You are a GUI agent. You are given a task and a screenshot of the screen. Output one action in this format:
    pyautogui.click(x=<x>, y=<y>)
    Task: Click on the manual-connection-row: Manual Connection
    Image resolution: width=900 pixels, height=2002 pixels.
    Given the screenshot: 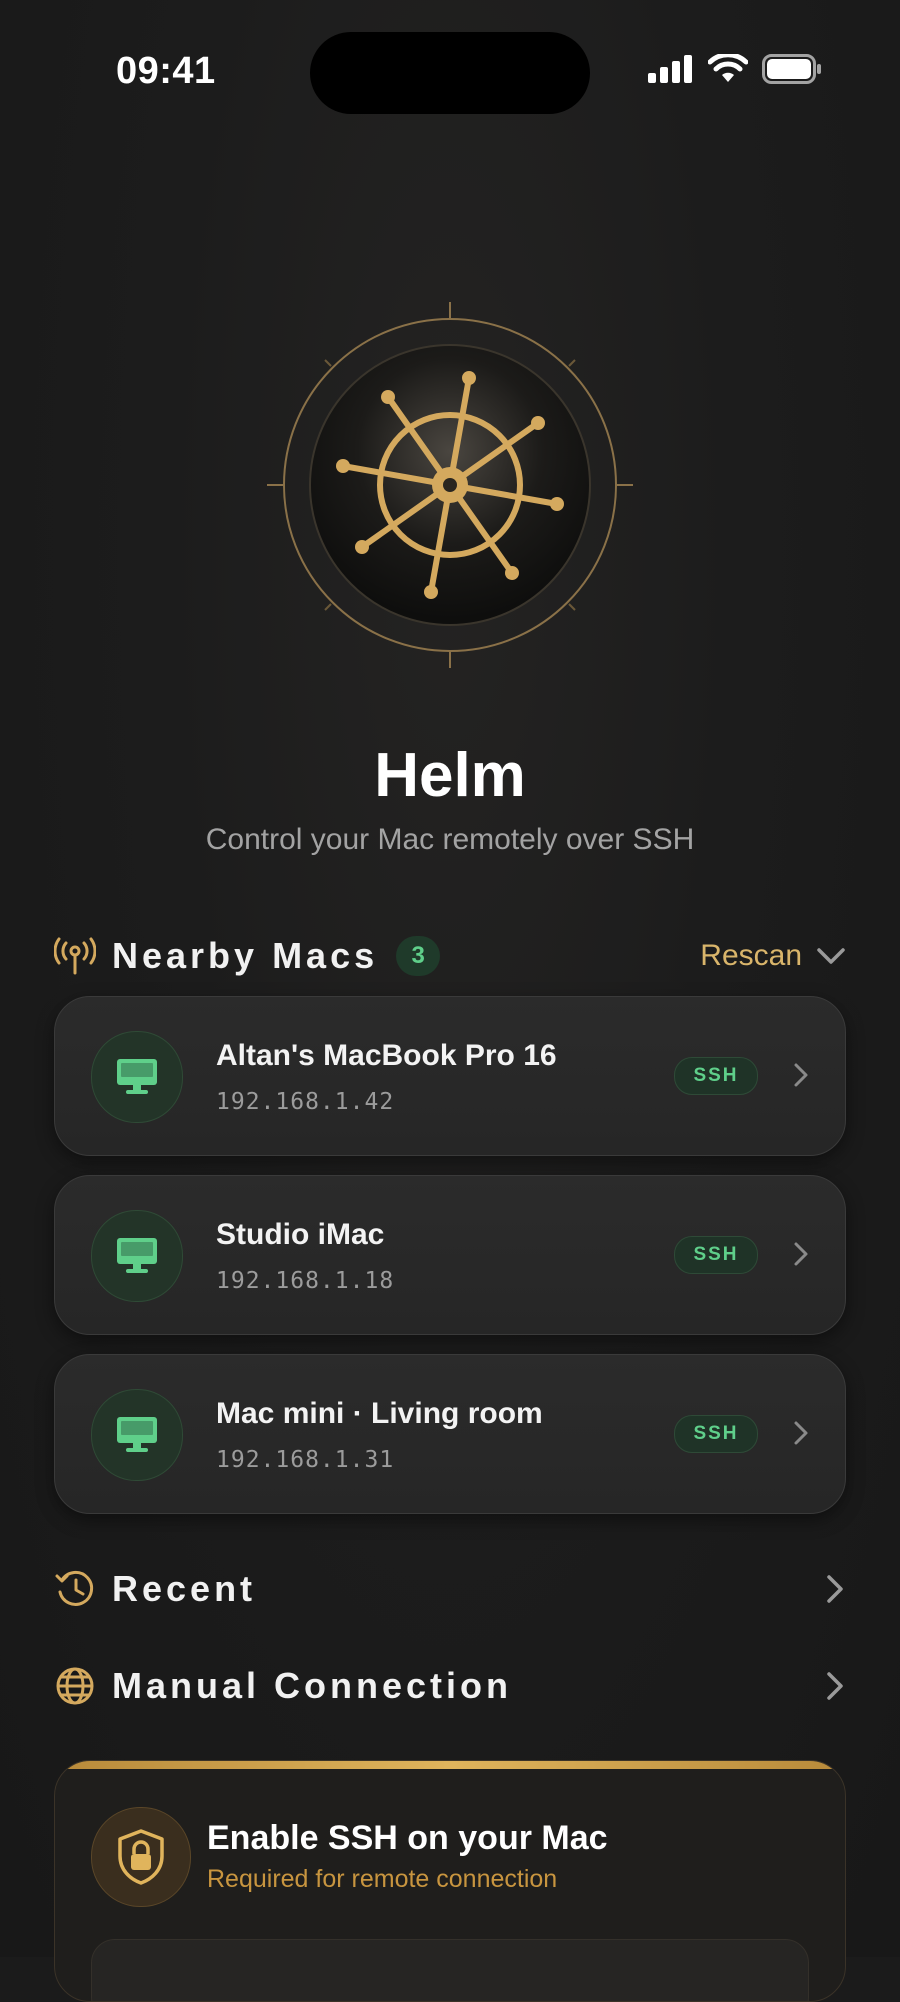 What is the action you would take?
    pyautogui.click(x=450, y=1686)
    